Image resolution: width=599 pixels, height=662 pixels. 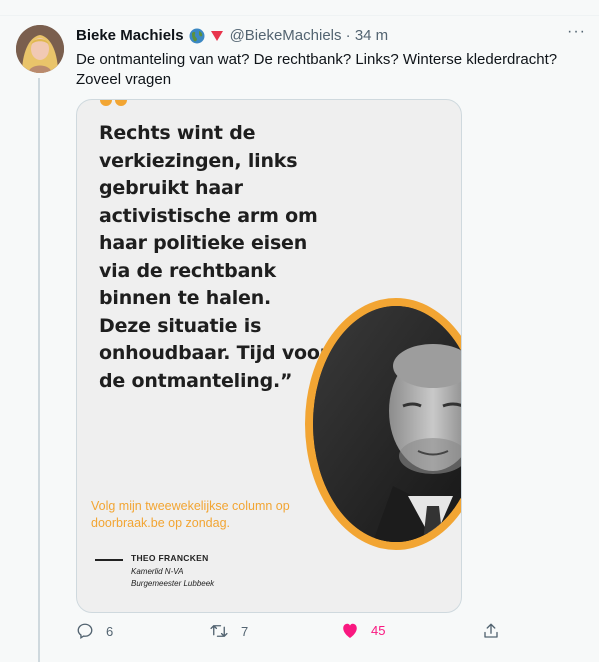 I want to click on tweet-actions: 6 7 45, so click(x=296, y=634).